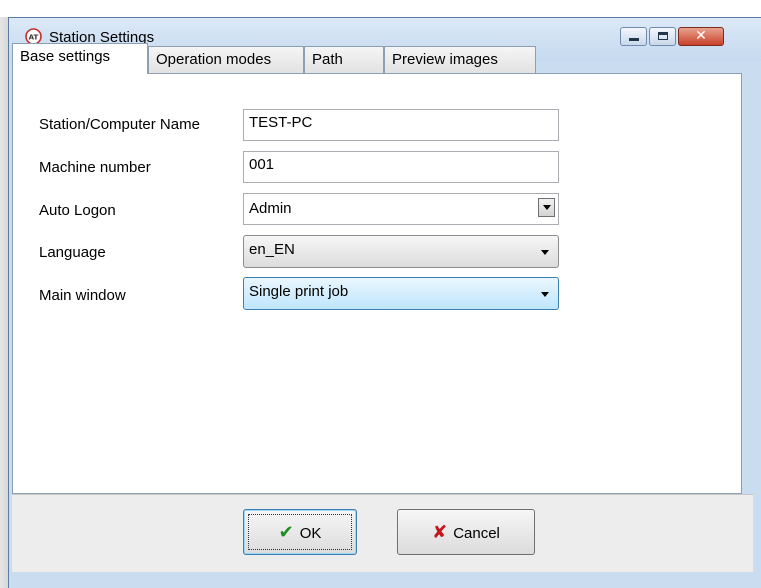  What do you see at coordinates (401, 125) in the screenshot?
I see `station-name-input: TEST-PC` at bounding box center [401, 125].